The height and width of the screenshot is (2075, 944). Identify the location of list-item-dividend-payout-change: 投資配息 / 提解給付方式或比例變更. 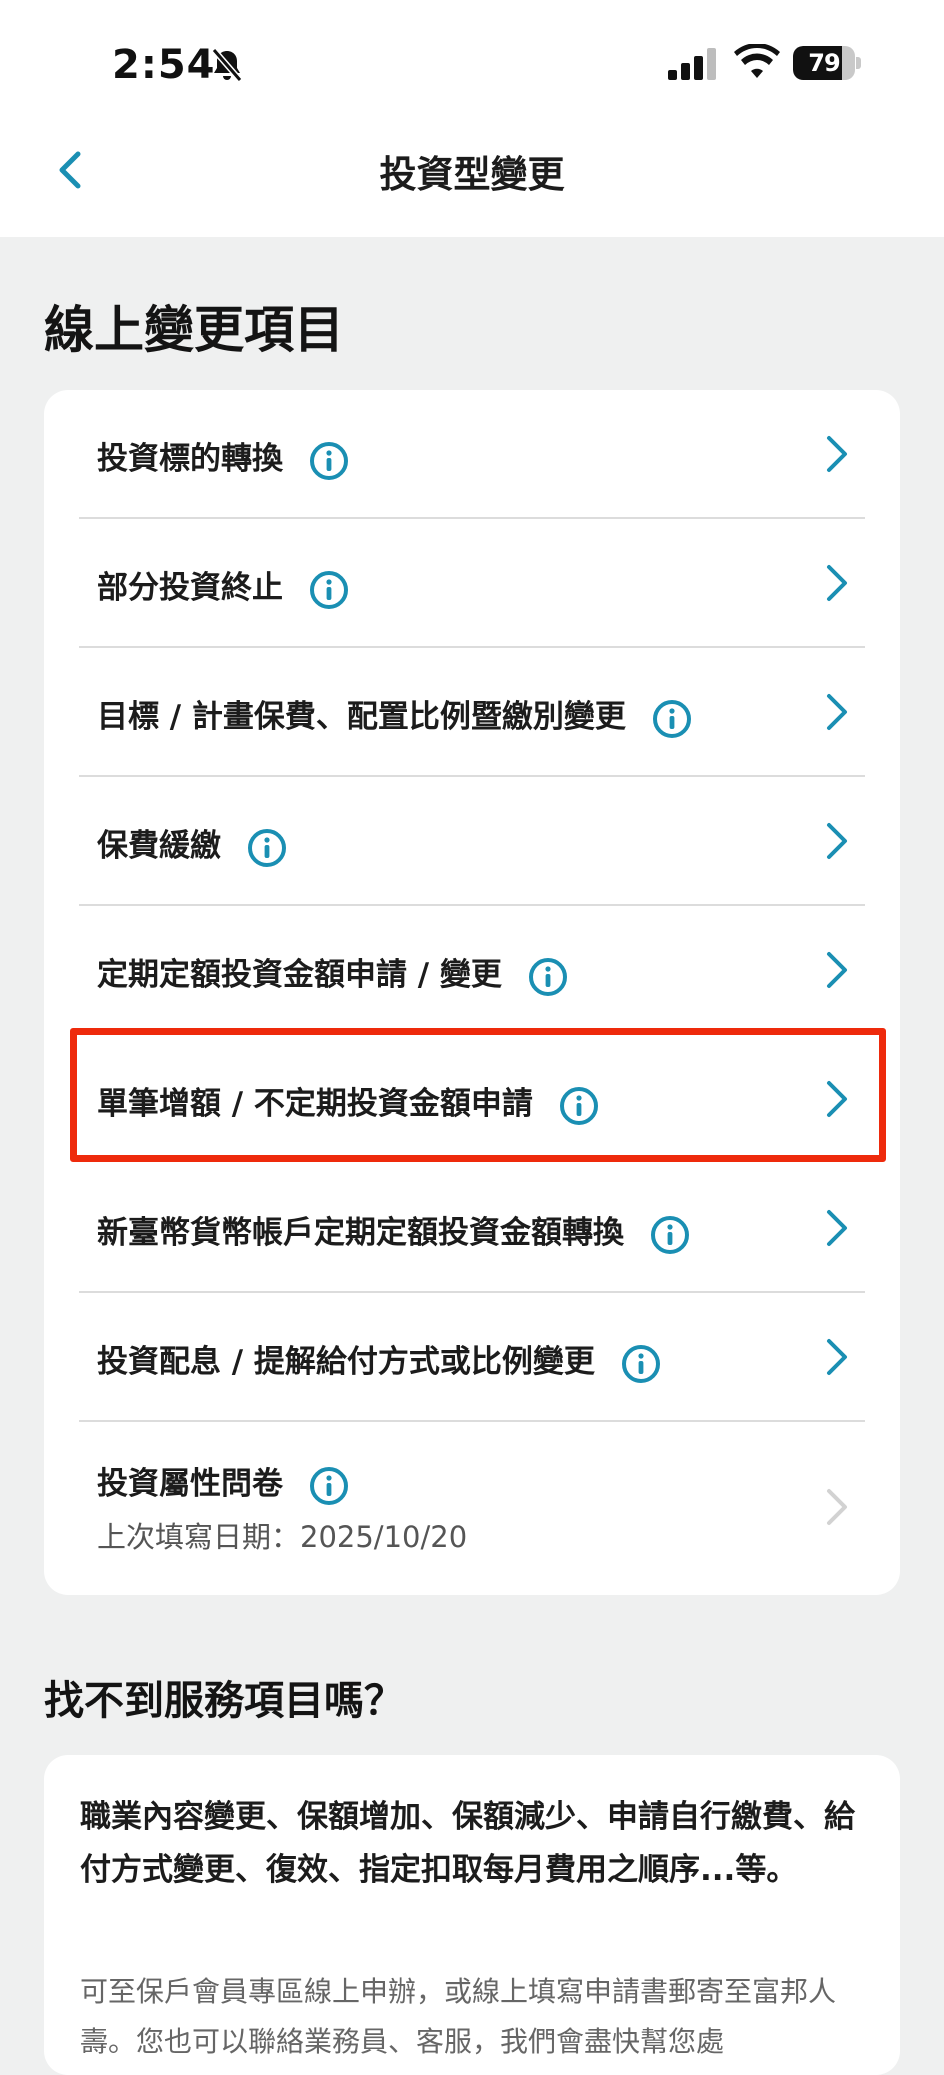
(472, 1357).